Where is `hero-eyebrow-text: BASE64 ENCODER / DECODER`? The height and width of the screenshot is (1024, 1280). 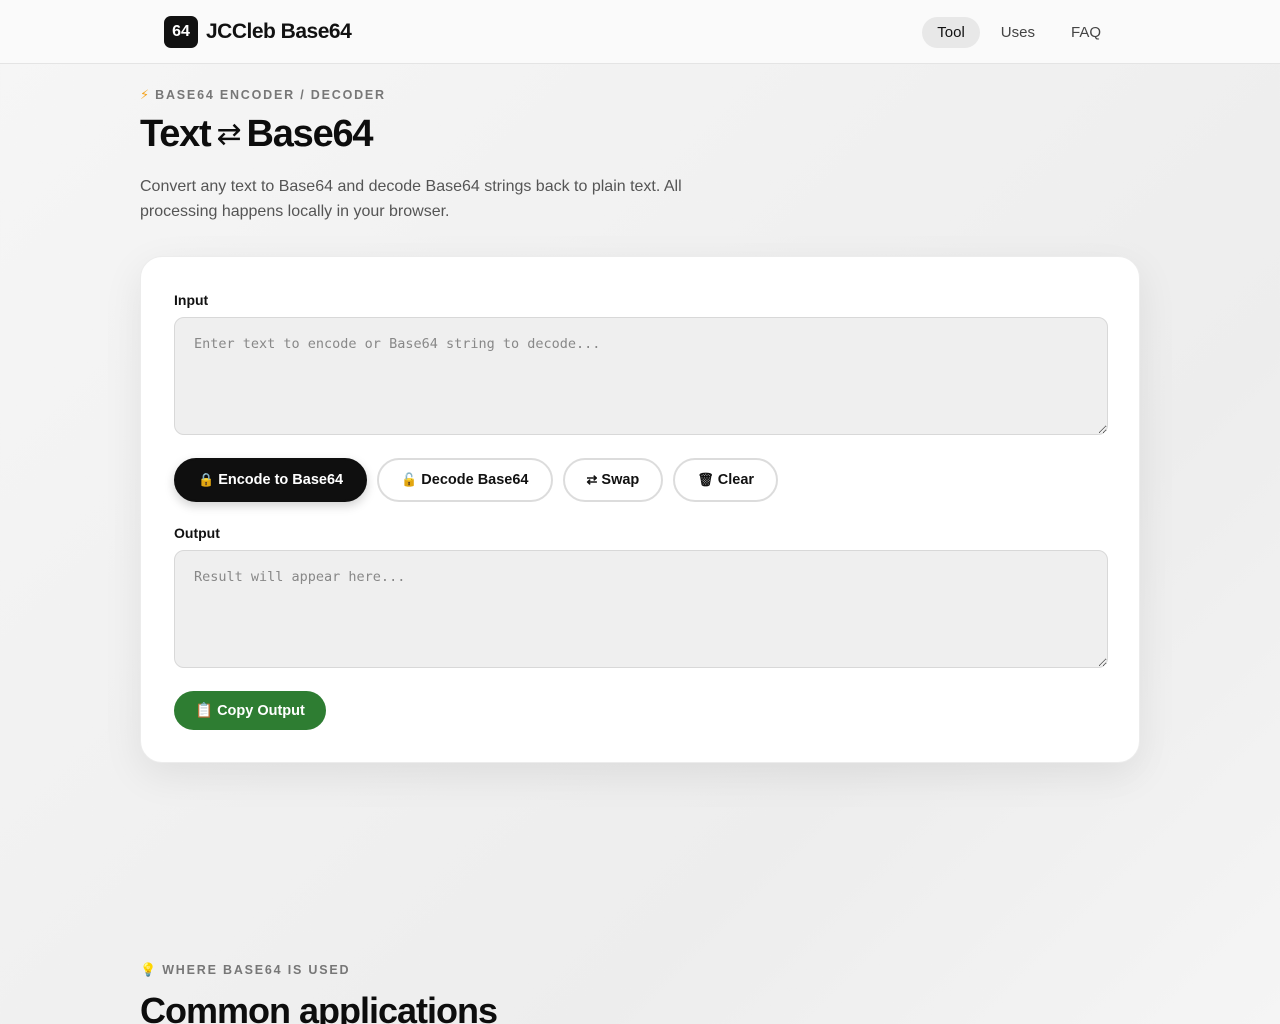 hero-eyebrow-text: BASE64 ENCODER / DECODER is located at coordinates (270, 95).